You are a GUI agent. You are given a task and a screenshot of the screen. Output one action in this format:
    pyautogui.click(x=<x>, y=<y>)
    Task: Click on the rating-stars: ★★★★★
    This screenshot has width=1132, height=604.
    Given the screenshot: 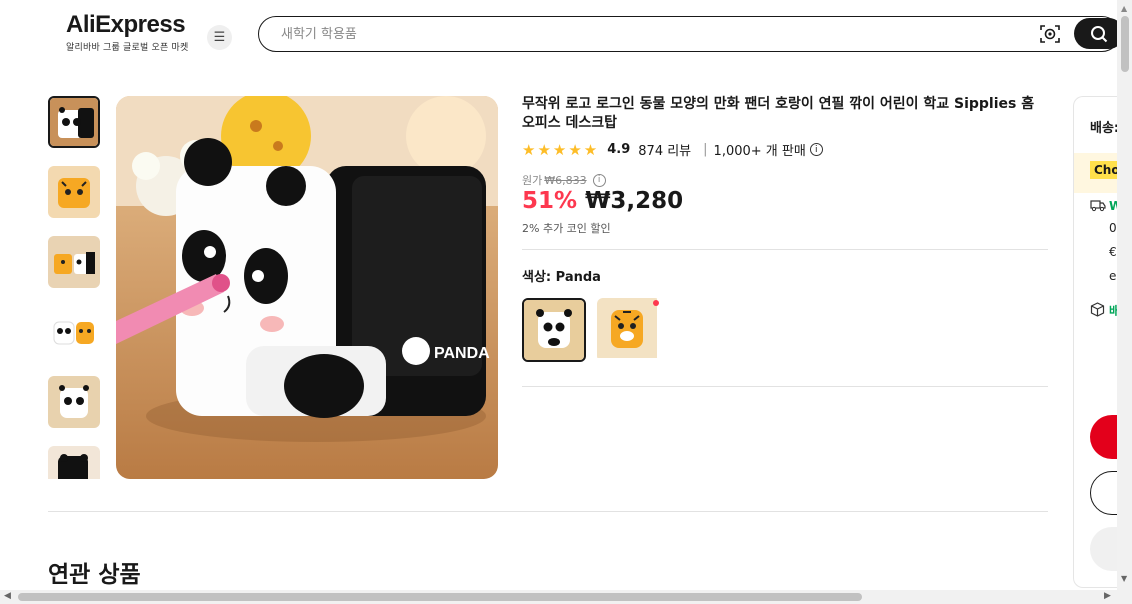 What is the action you would take?
    pyautogui.click(x=561, y=149)
    